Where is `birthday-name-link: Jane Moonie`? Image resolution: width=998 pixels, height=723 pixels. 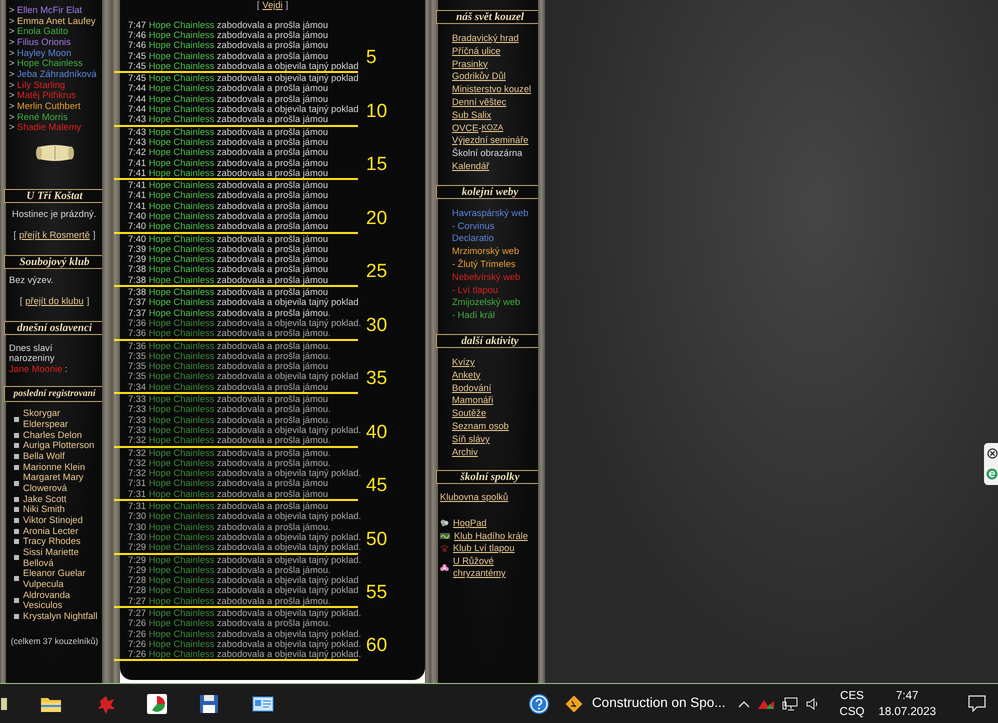 birthday-name-link: Jane Moonie is located at coordinates (35, 369).